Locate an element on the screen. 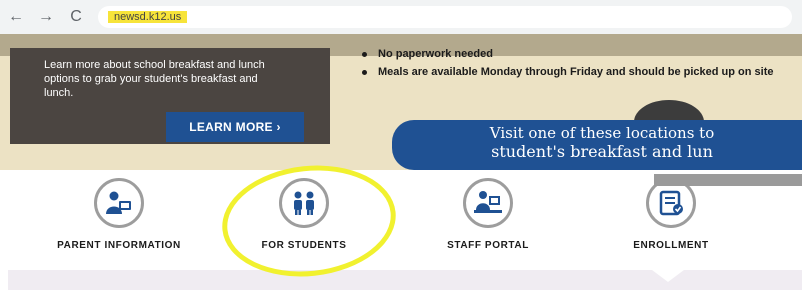 This screenshot has height=290, width=802. browser-toolbar: ← → C newsd.k12.us is located at coordinates (401, 17).